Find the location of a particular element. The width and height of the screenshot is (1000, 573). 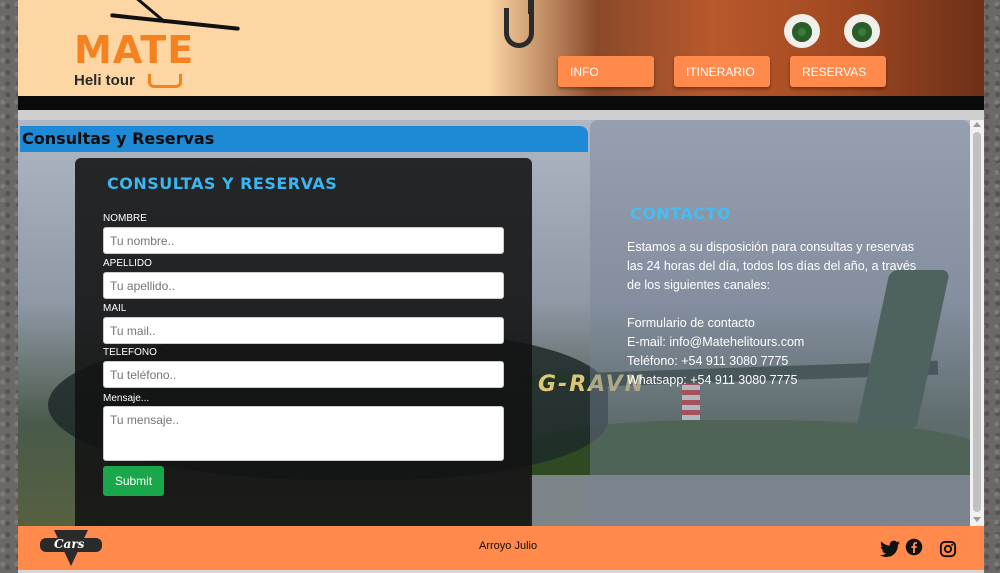

site-footer: Cars Arroyo Julio is located at coordinates (501, 548).